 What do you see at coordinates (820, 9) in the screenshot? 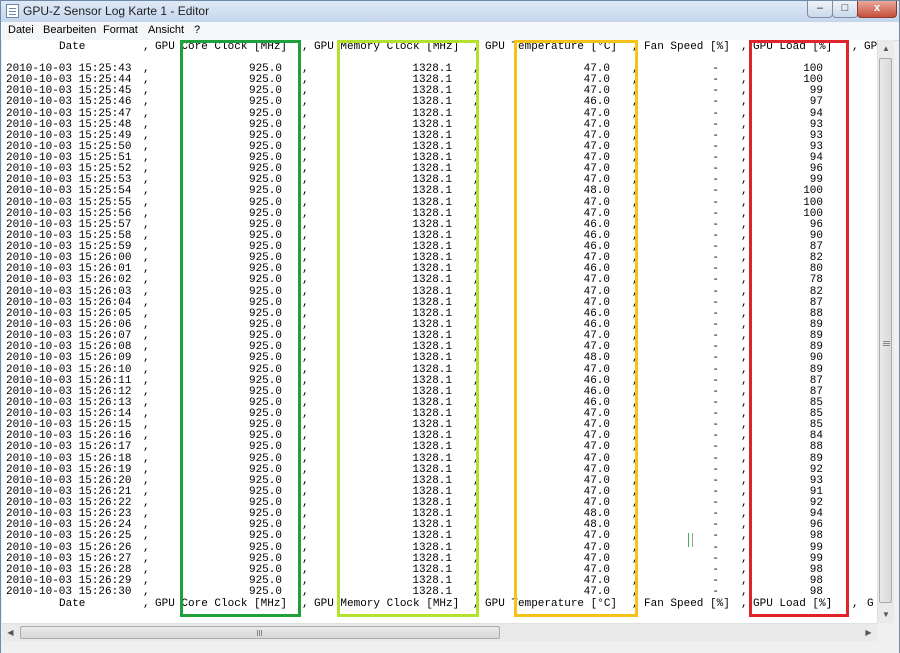
I see `minimize-button: –` at bounding box center [820, 9].